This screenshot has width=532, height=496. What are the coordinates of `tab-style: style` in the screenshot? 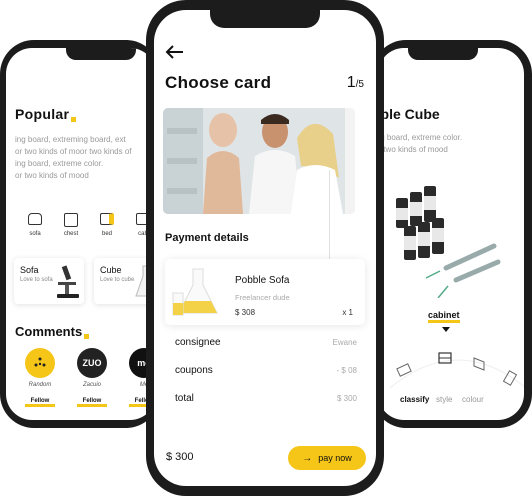 It's located at (444, 399).